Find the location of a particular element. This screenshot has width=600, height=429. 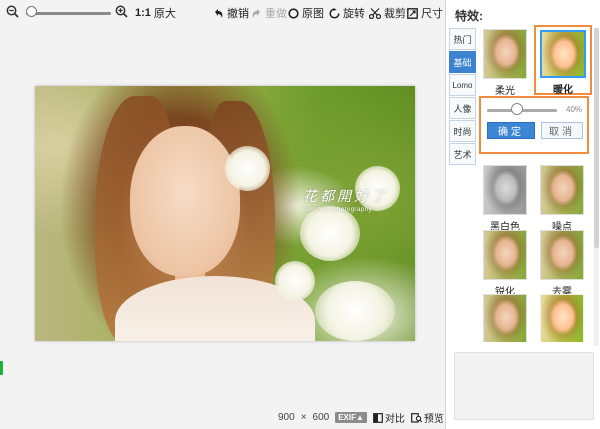

rotate-label: 旋转 is located at coordinates (354, 14).